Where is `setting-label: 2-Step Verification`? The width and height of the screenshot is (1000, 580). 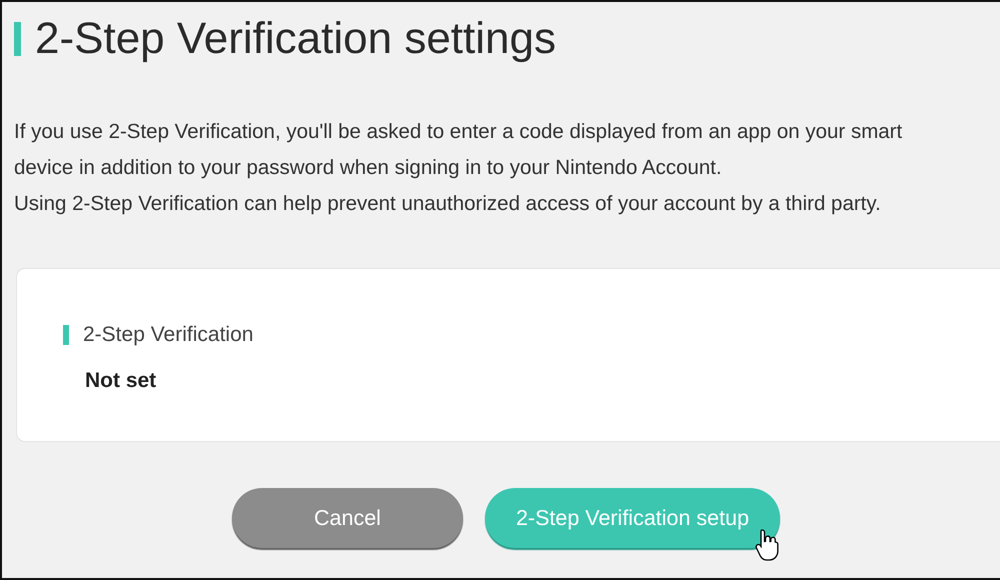 setting-label: 2-Step Verification is located at coordinates (168, 335).